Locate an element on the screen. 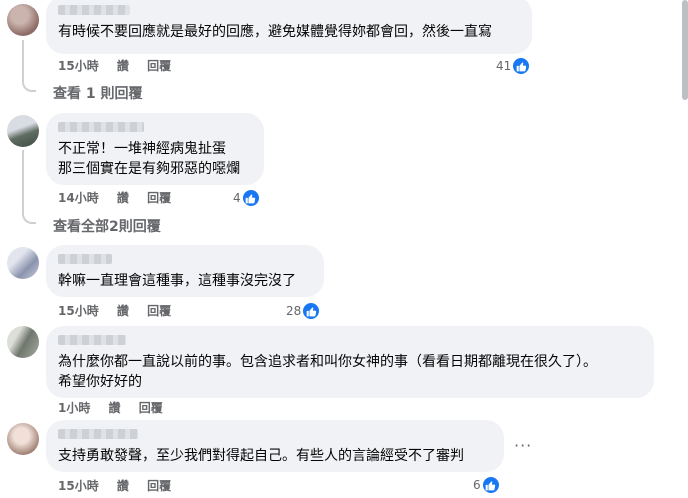 The width and height of the screenshot is (688, 498). comment-text: 希望你好好的 is located at coordinates (100, 382).